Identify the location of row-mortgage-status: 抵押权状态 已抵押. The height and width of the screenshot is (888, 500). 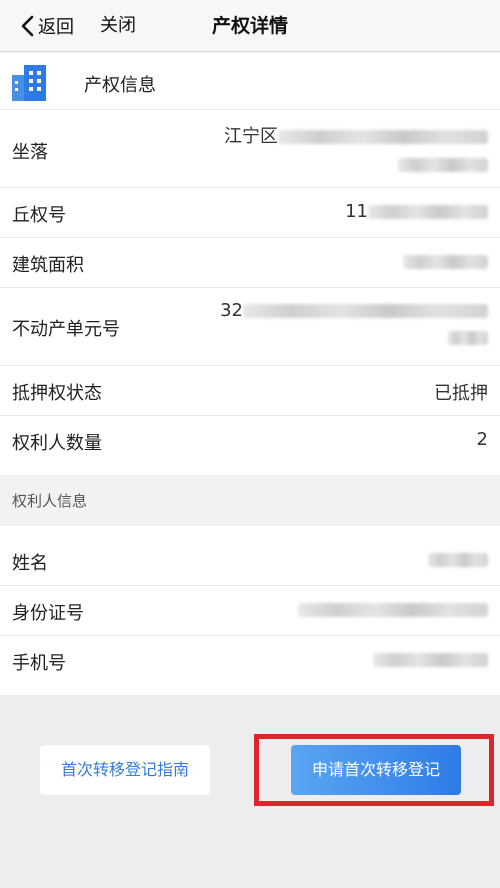
(250, 391).